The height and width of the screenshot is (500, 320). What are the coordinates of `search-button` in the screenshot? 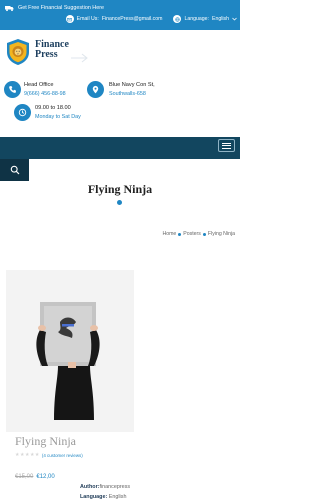 It's located at (14, 170).